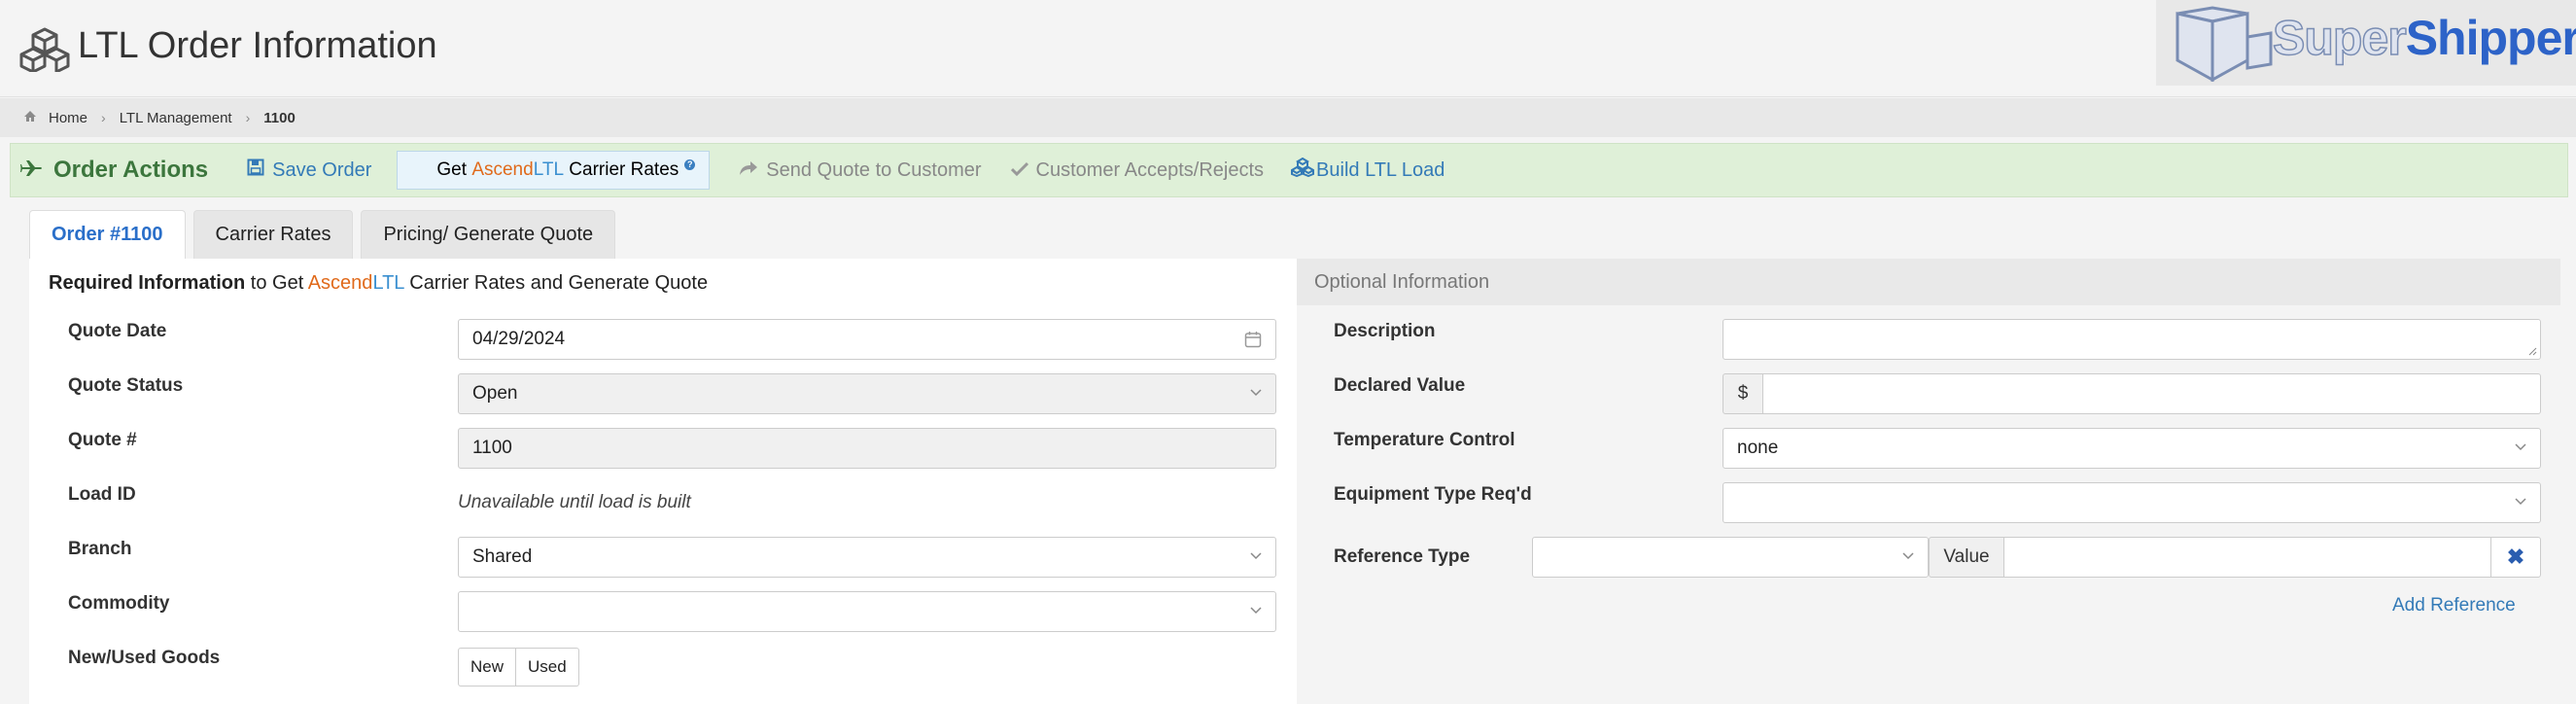 This screenshot has height=704, width=2576. What do you see at coordinates (556, 283) in the screenshot?
I see `required-title-end: Carrier Rates and Generate Quote` at bounding box center [556, 283].